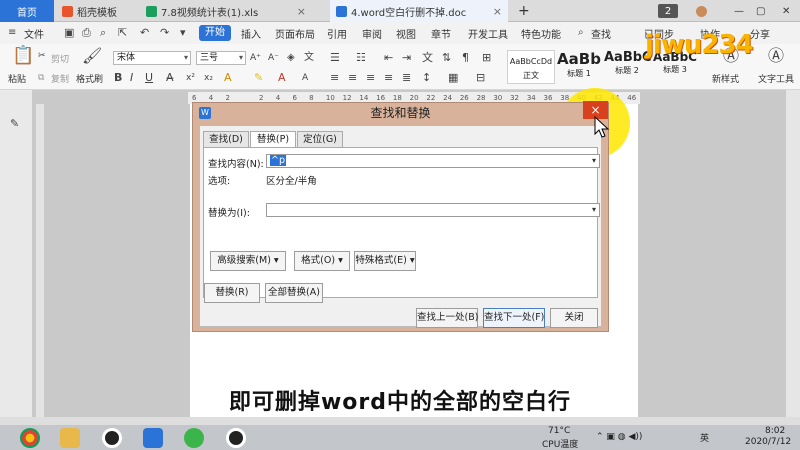  What do you see at coordinates (426, 78) in the screenshot?
I see `line-spacing-icon: ↕` at bounding box center [426, 78].